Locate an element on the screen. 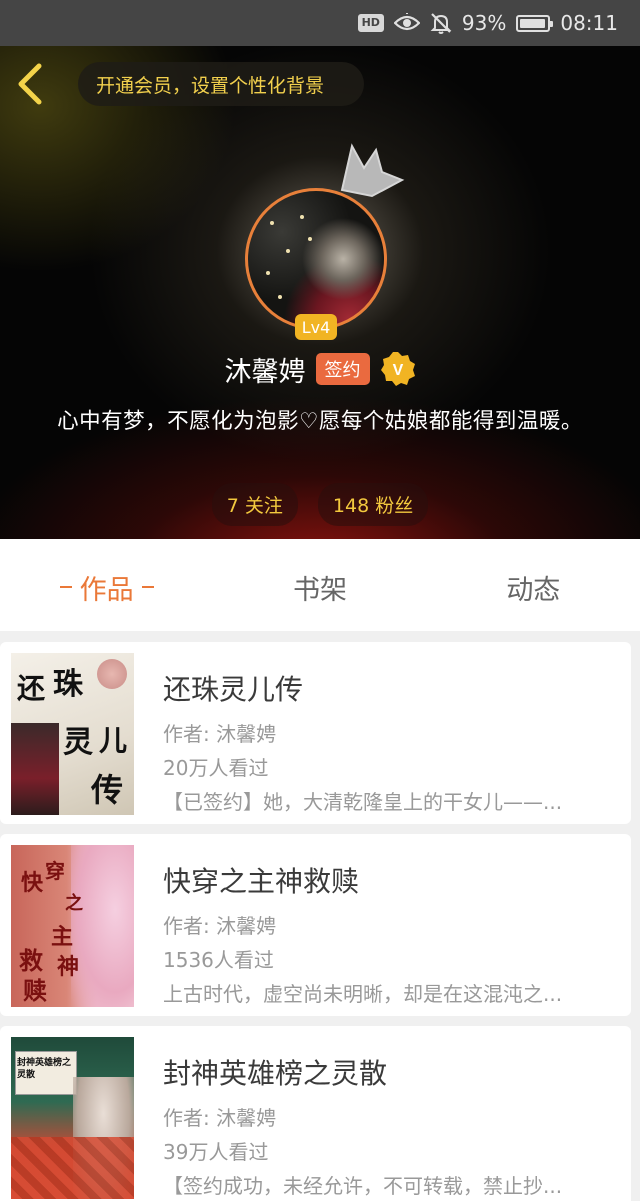 This screenshot has width=640, height=1201. followers-count: 148 粉丝 is located at coordinates (373, 504).